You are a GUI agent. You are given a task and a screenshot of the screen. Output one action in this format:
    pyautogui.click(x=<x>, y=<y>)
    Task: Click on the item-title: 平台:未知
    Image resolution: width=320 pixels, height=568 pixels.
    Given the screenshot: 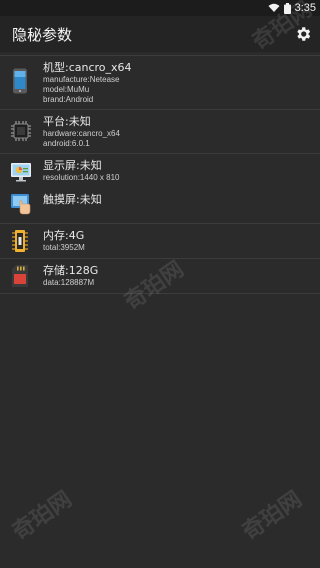 What is the action you would take?
    pyautogui.click(x=67, y=121)
    